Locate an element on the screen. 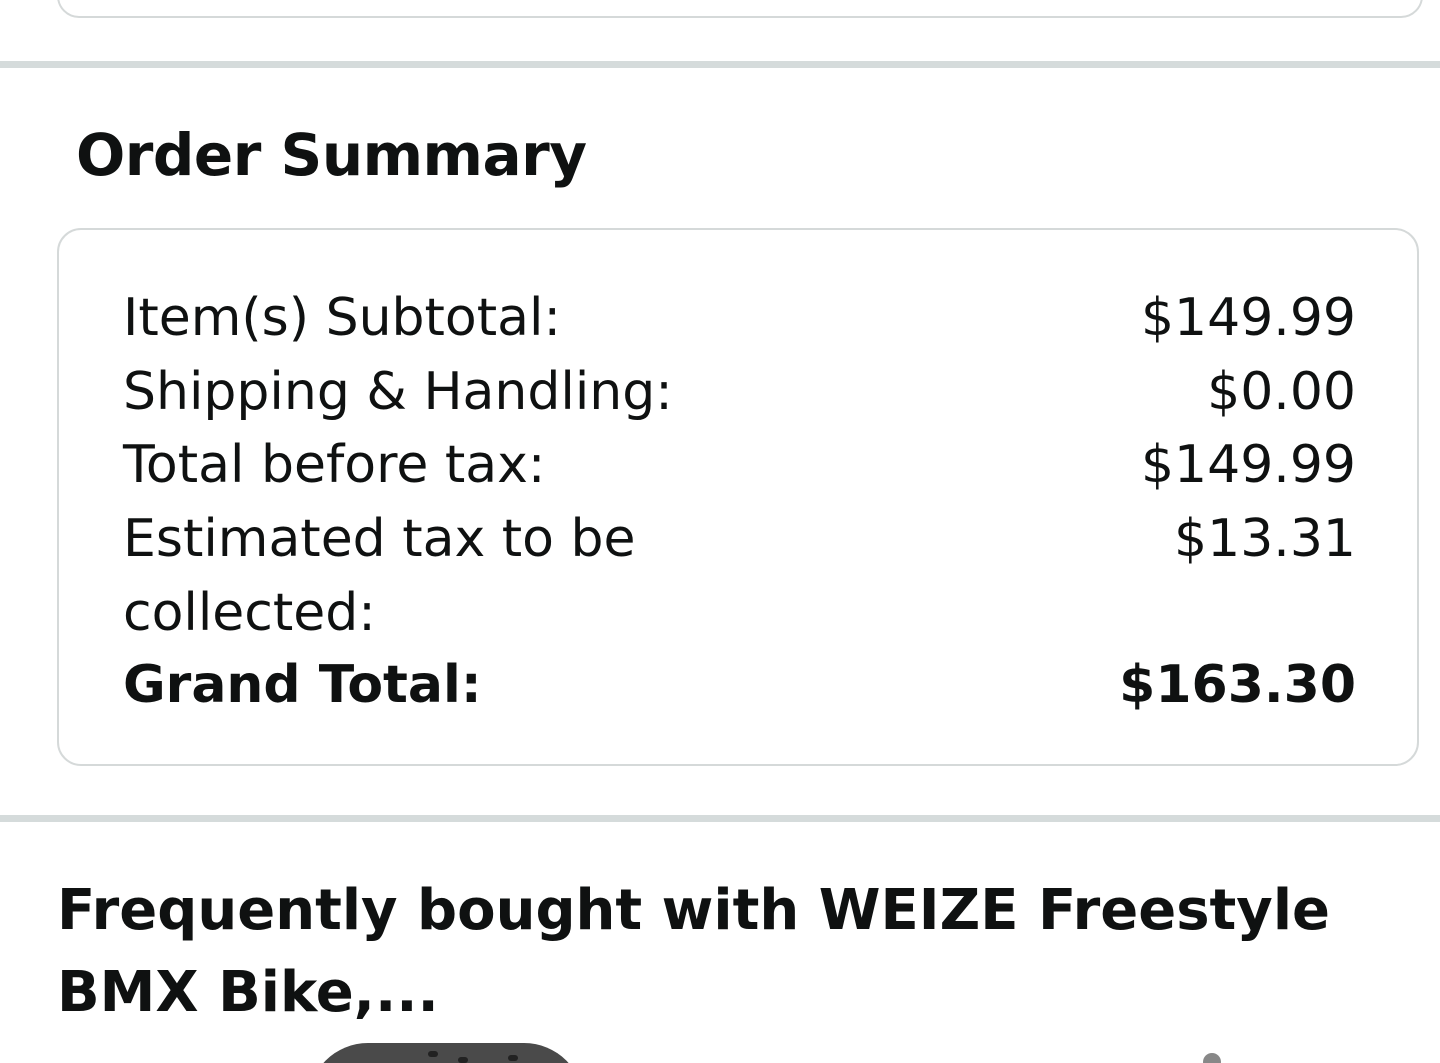  subtotal-label: Item(s) Subtotal: is located at coordinates (342, 318).